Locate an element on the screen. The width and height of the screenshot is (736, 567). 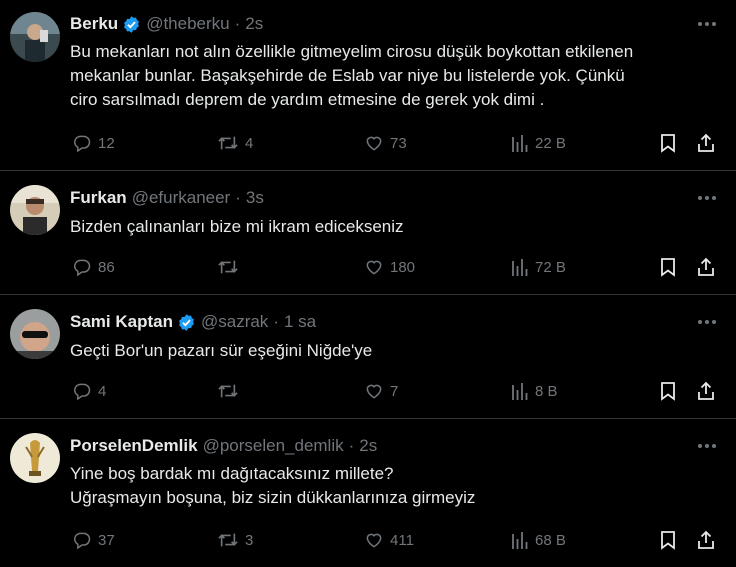
reply-button: 12 is located at coordinates (93, 143).